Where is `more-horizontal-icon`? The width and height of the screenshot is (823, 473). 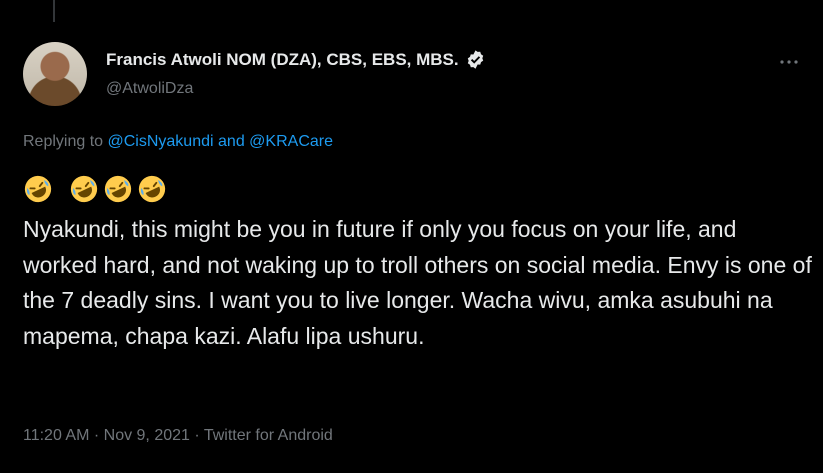
more-horizontal-icon is located at coordinates (789, 62).